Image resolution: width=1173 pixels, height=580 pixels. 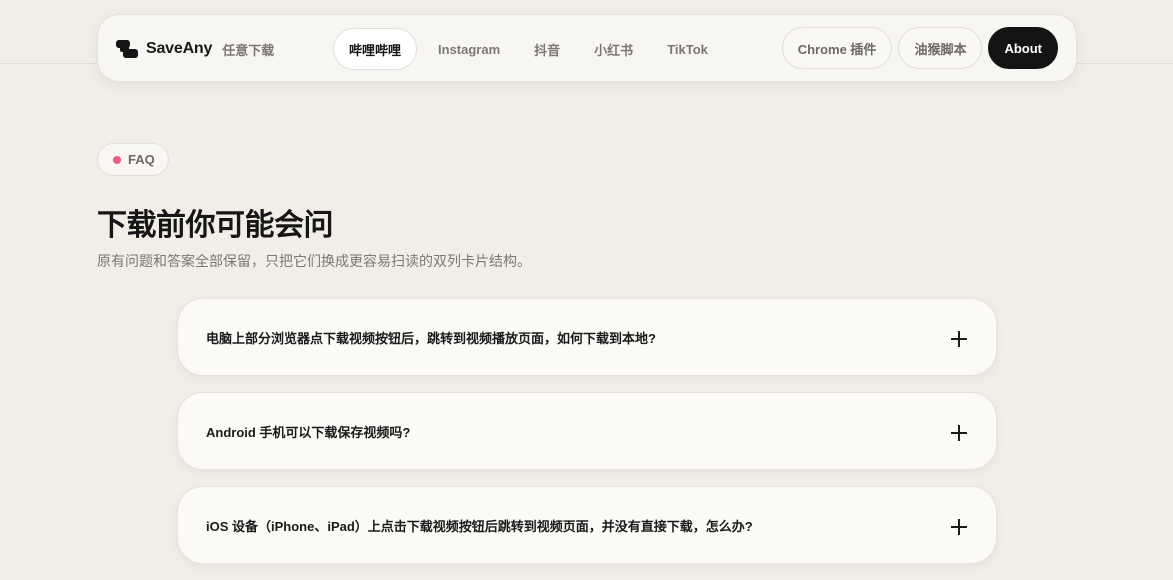 I want to click on brand-subtitle: 任意下载, so click(x=248, y=50).